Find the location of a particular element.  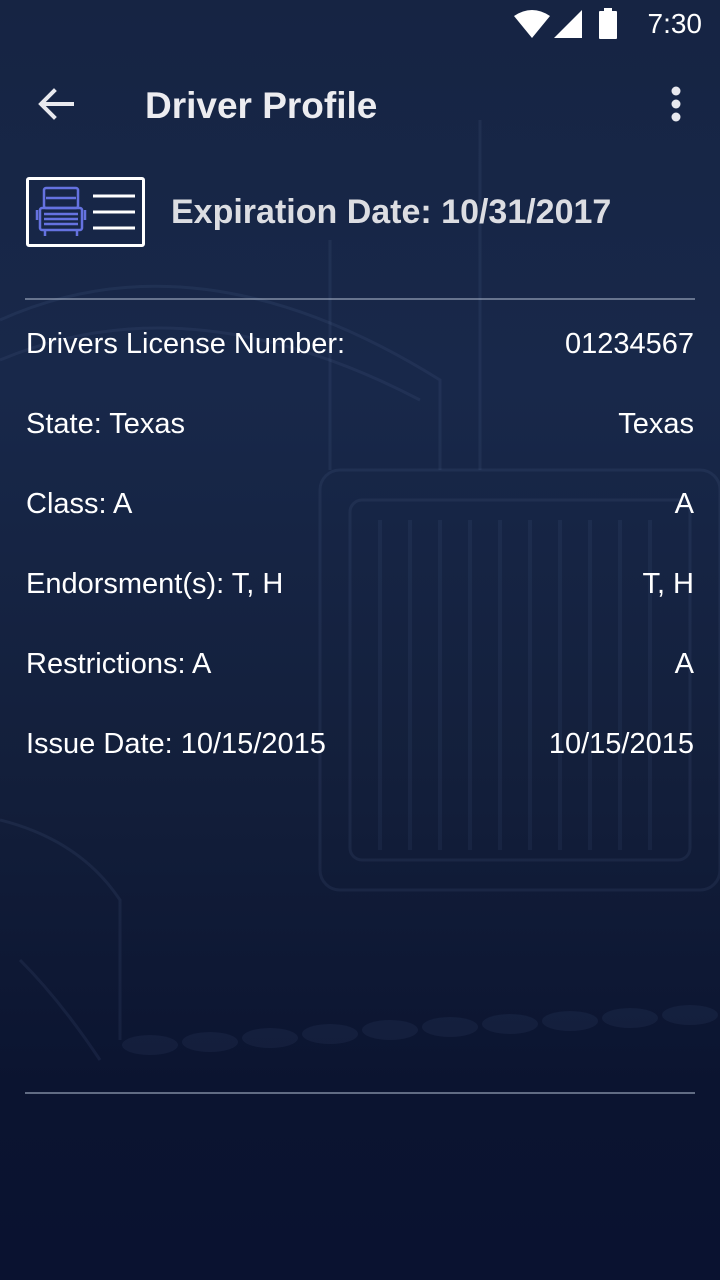

row-endorsements: Endorsment(s): T, H T, H is located at coordinates (360, 600).